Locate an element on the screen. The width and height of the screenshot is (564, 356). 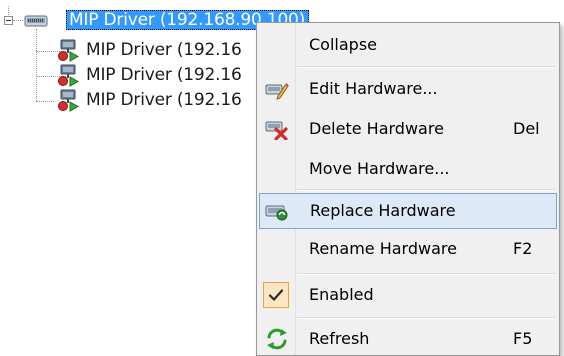
menu-item-label: Replace Hardware is located at coordinates (383, 210).